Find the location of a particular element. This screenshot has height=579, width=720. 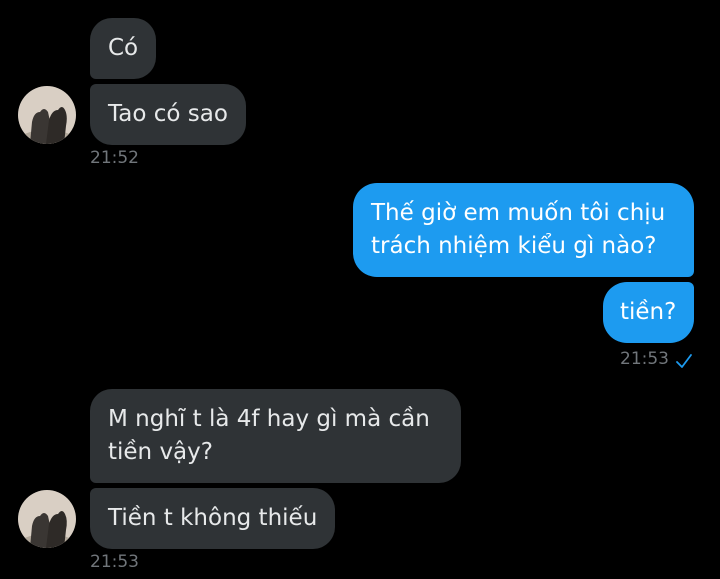

message-text: Tiền t không thiếu is located at coordinates (213, 518).